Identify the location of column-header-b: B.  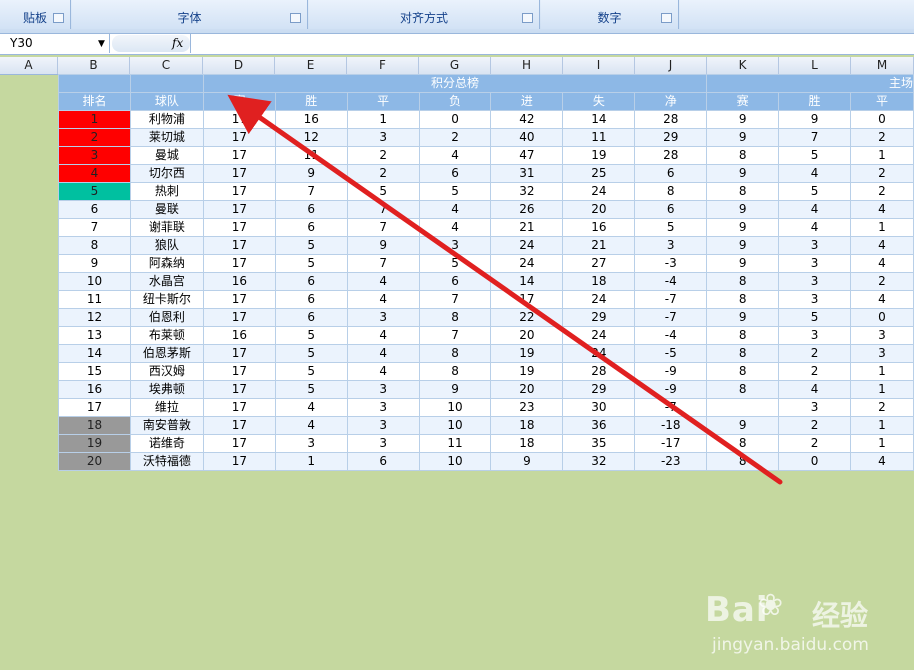
(94, 65).